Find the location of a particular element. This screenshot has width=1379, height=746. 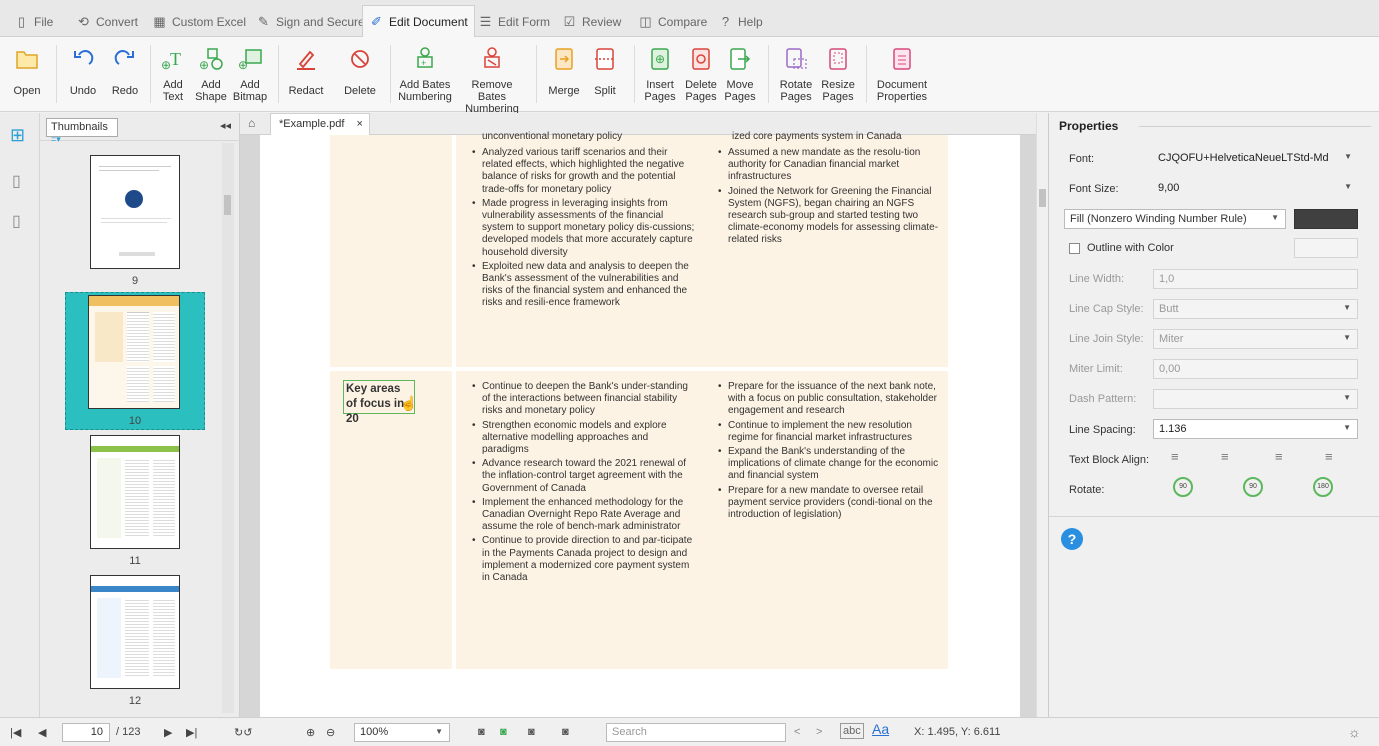

page-number-input: 10 is located at coordinates (86, 732).